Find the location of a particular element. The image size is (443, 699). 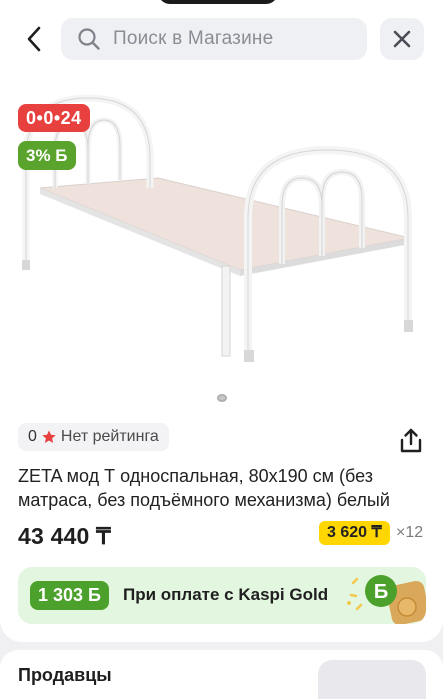

close-icon is located at coordinates (402, 39).